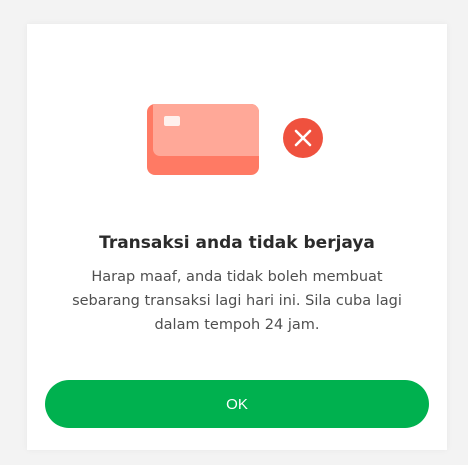 The image size is (468, 465). Describe the element at coordinates (237, 404) in the screenshot. I see `ok-button: OK` at that location.